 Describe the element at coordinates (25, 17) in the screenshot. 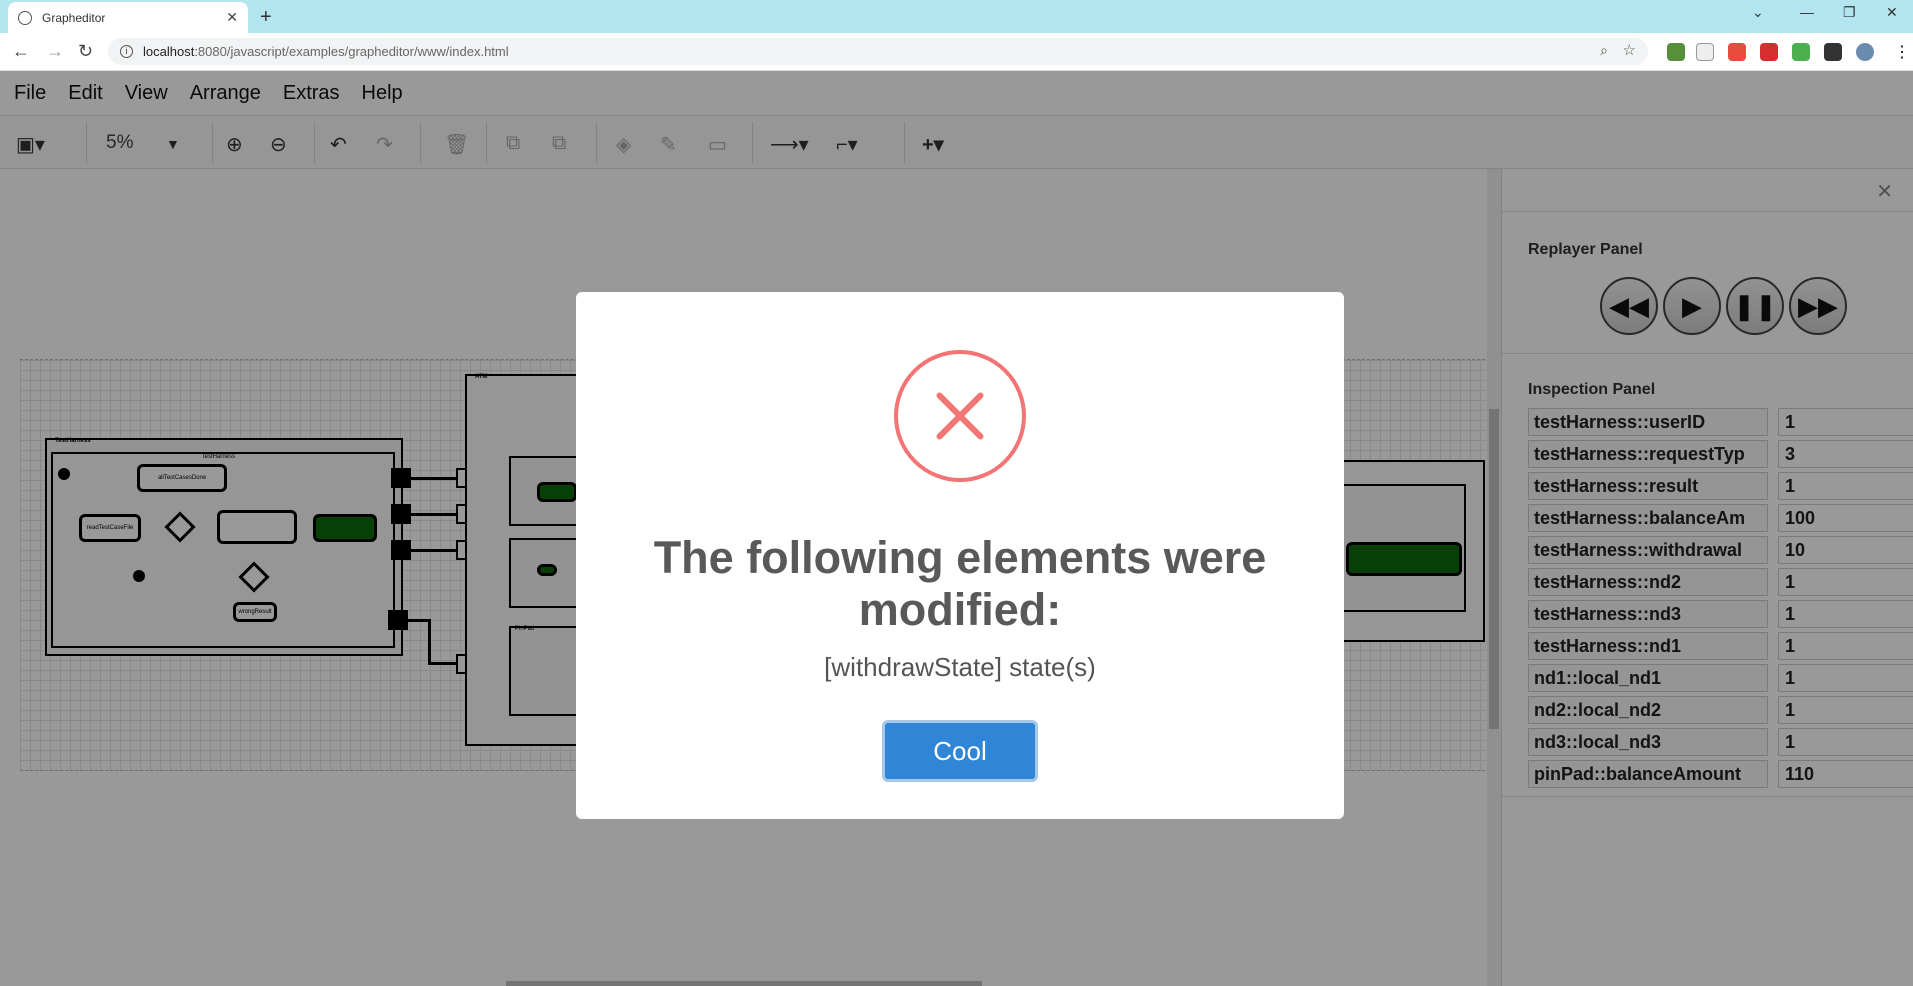

I see `globe-icon` at that location.